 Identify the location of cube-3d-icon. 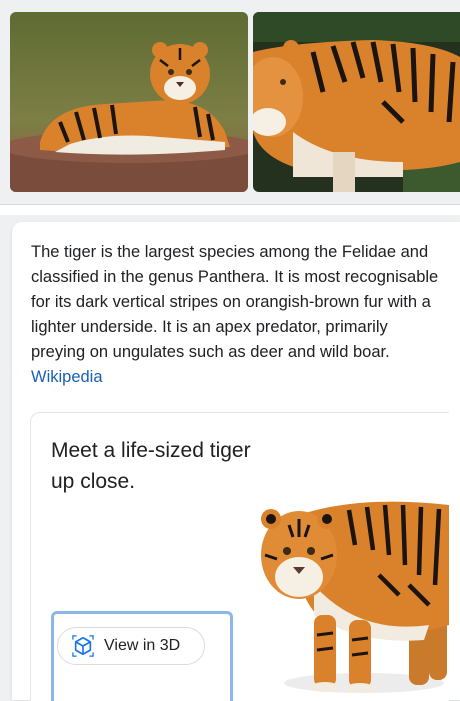
(83, 646).